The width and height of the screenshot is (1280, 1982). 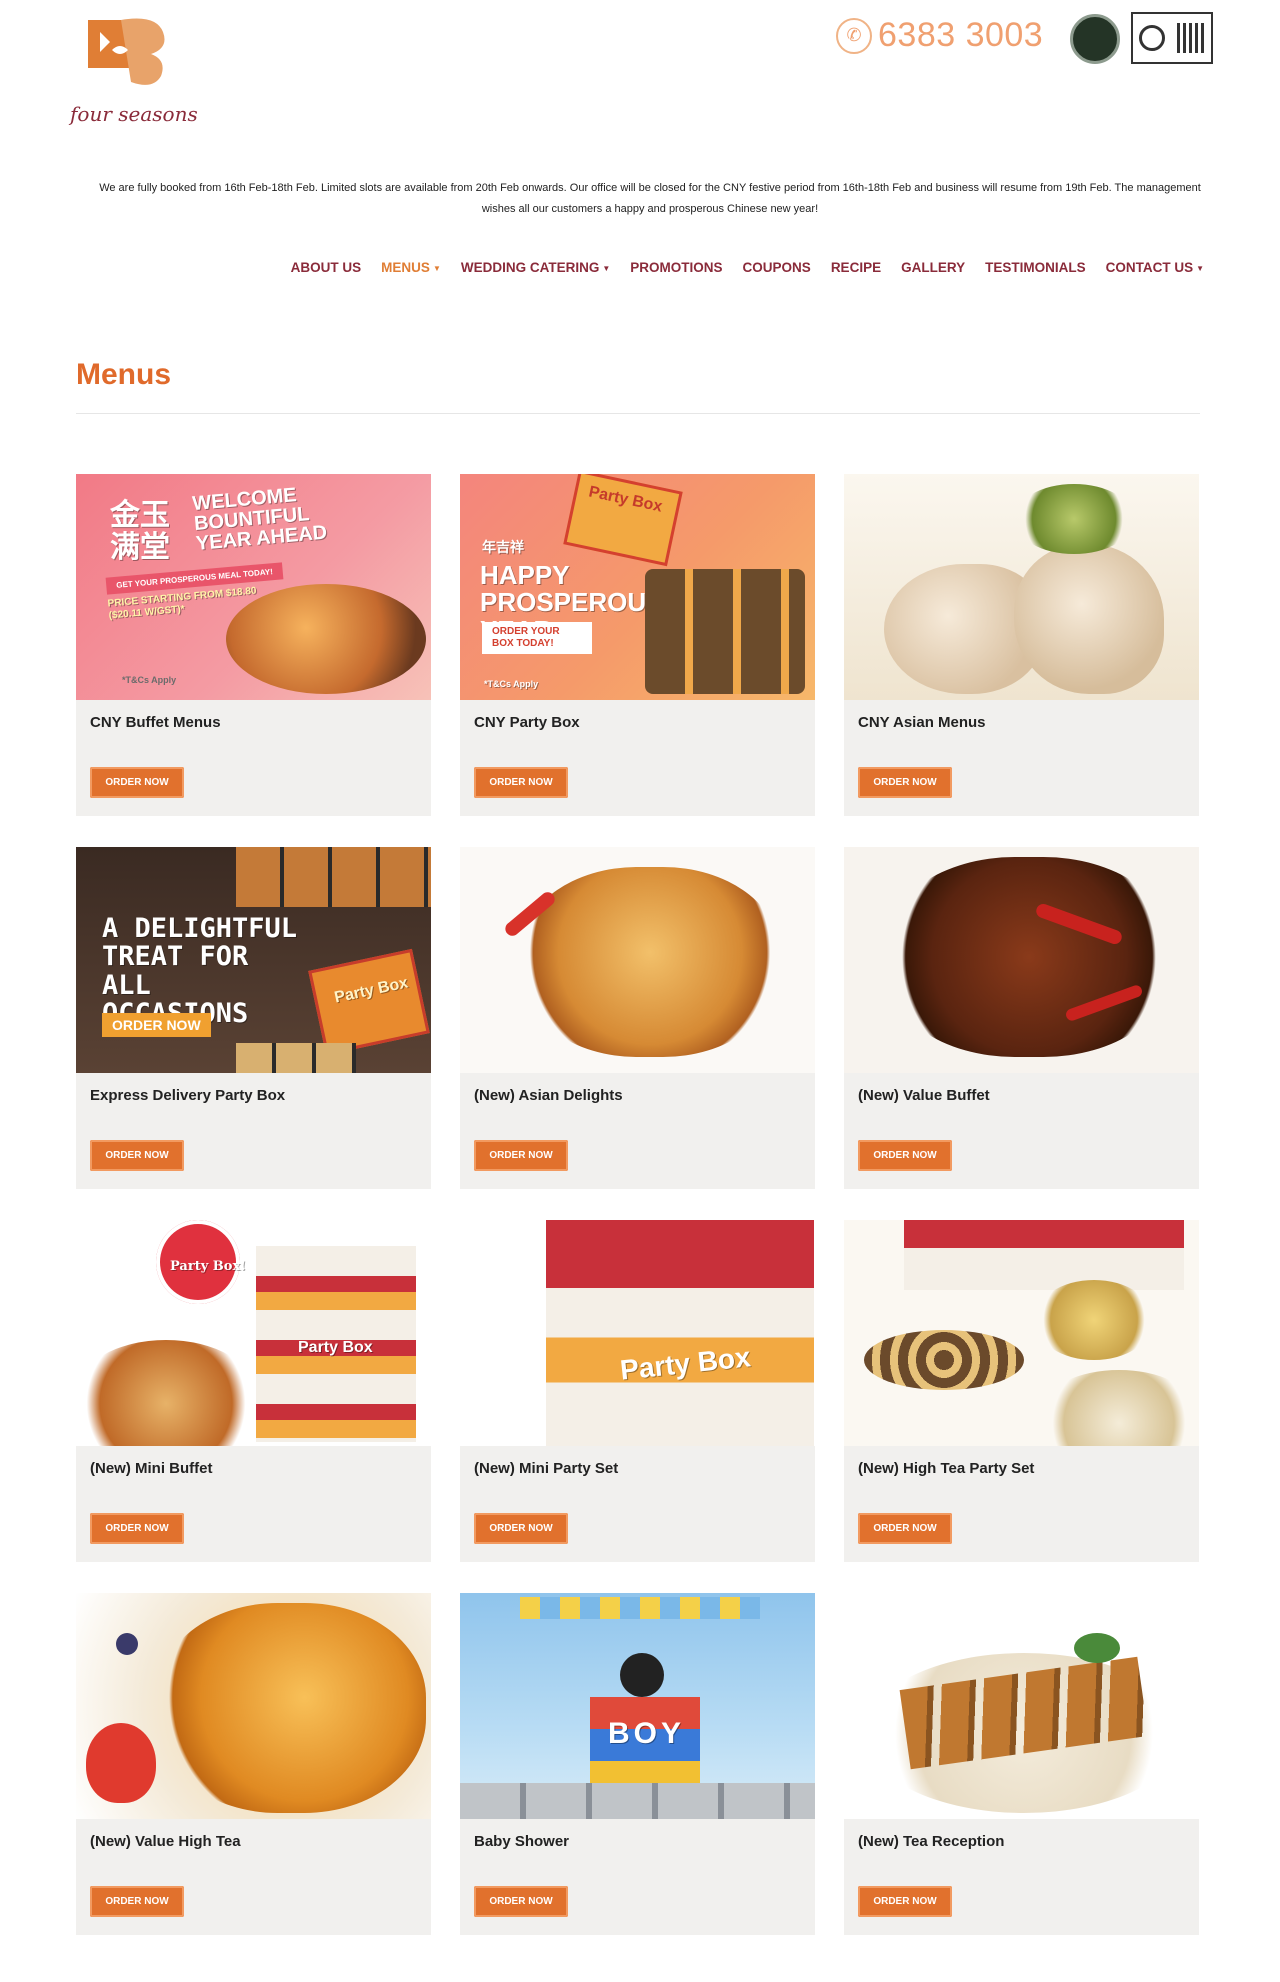 What do you see at coordinates (1089, 619) in the screenshot?
I see `fish-fillet-image` at bounding box center [1089, 619].